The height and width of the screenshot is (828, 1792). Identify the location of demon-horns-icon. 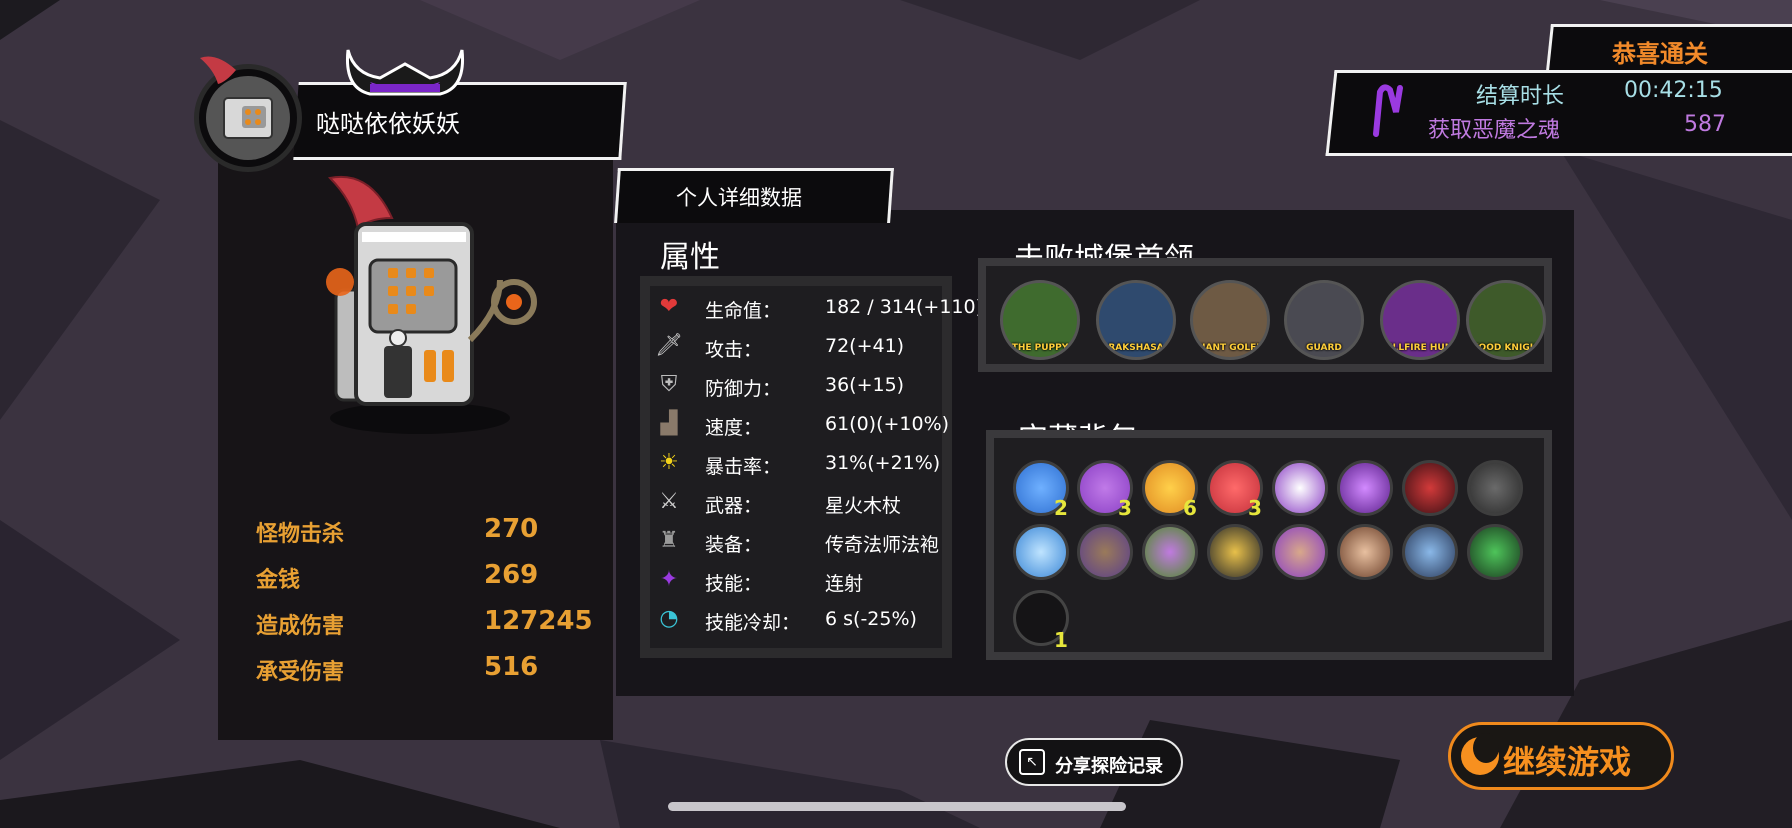
(405, 72).